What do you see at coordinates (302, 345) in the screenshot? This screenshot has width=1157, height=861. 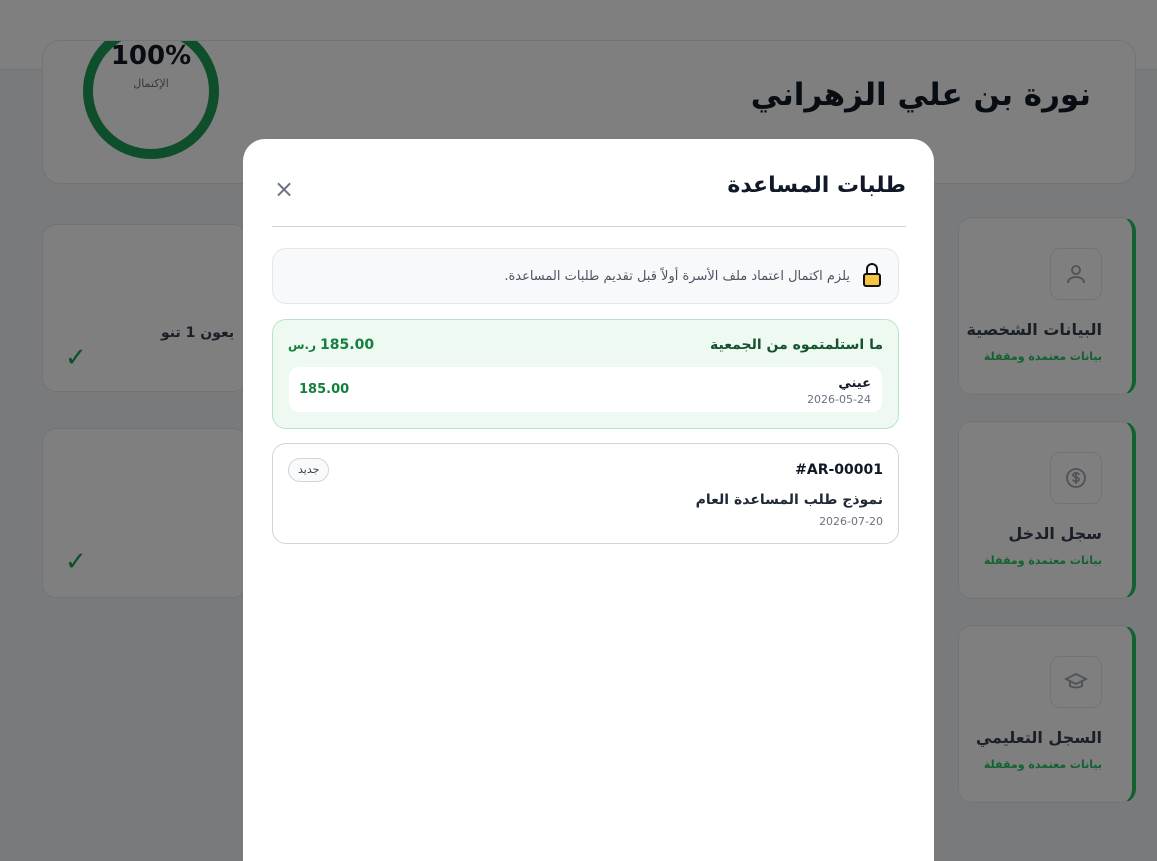 I see `currency-label: ر.س` at bounding box center [302, 345].